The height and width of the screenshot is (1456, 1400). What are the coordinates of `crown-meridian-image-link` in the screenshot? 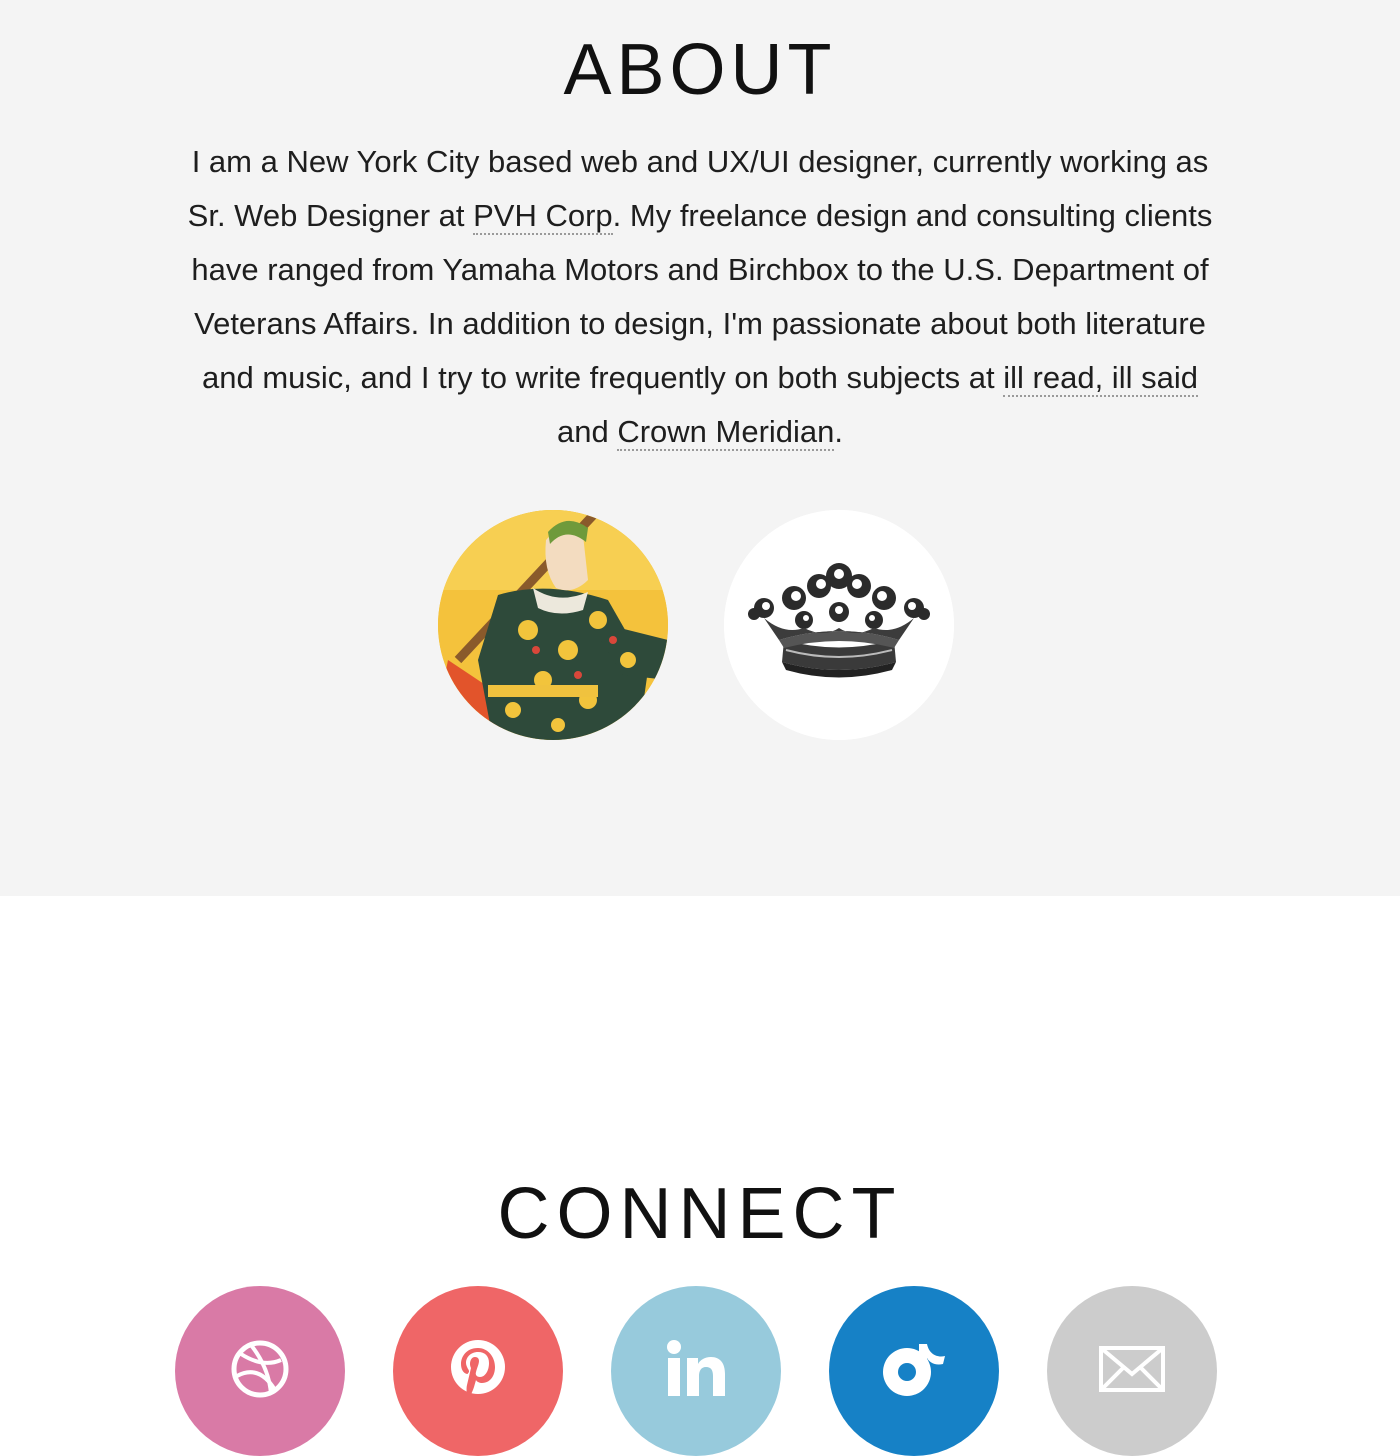 It's located at (839, 625).